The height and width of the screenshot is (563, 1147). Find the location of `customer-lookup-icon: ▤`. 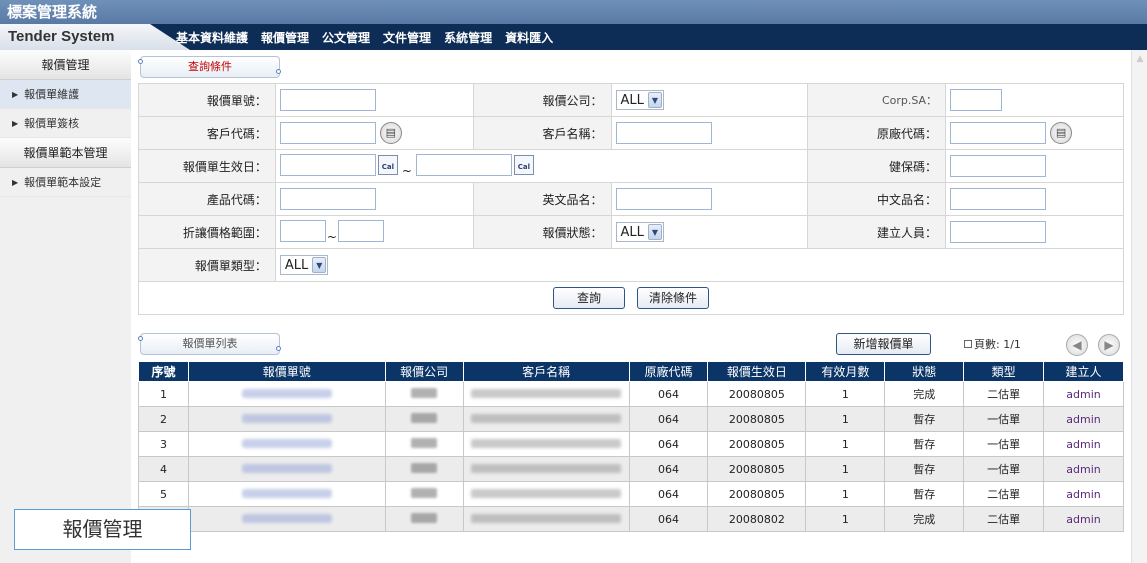

customer-lookup-icon: ▤ is located at coordinates (390, 133).